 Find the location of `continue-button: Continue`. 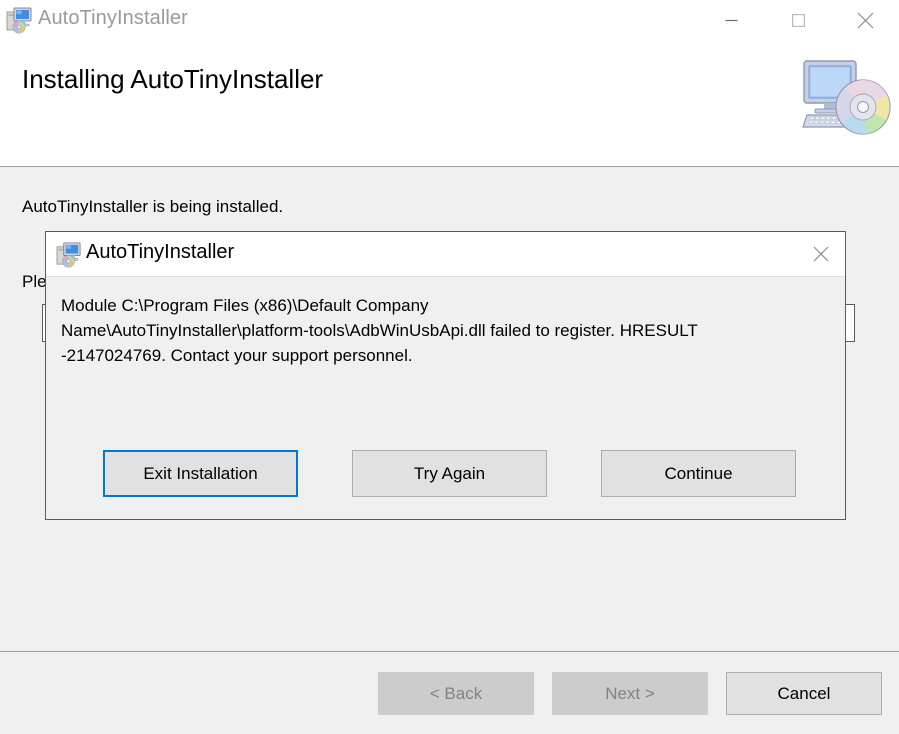

continue-button: Continue is located at coordinates (698, 473).